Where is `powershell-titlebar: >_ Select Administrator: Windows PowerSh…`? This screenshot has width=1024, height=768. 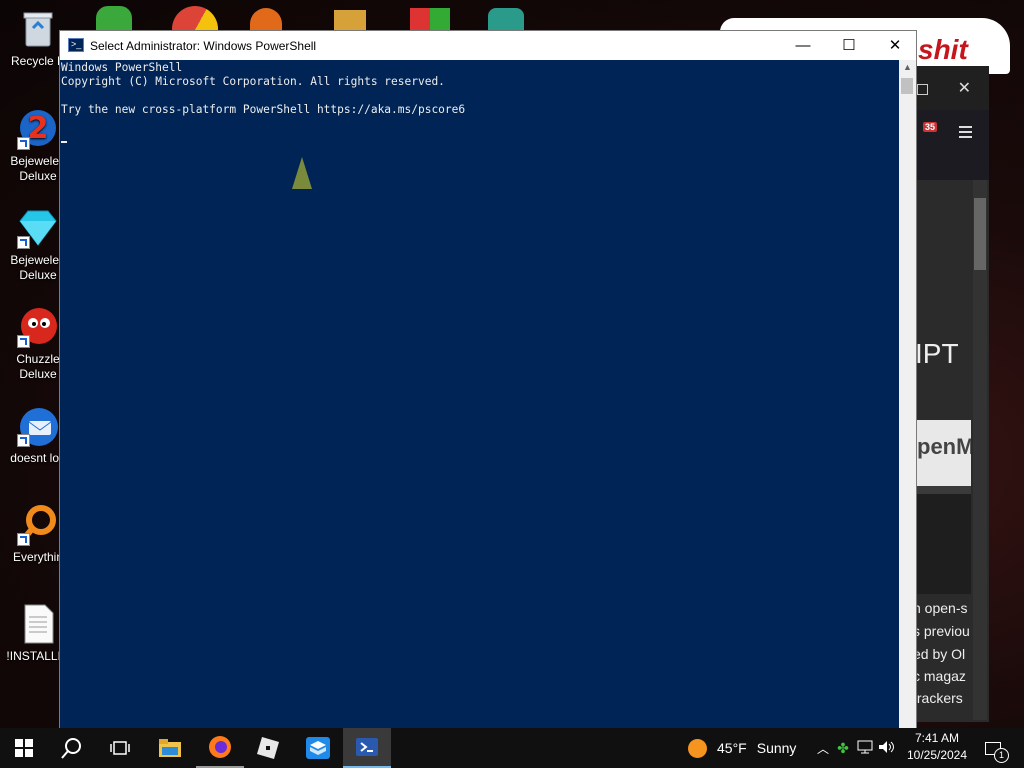 powershell-titlebar: >_ Select Administrator: Windows PowerSh… is located at coordinates (488, 45).